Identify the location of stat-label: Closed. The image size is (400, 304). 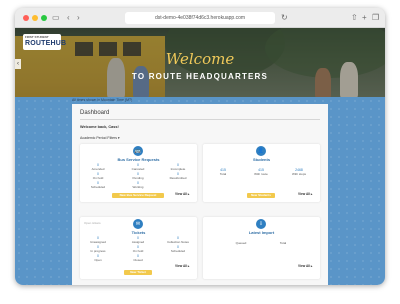
(138, 260).